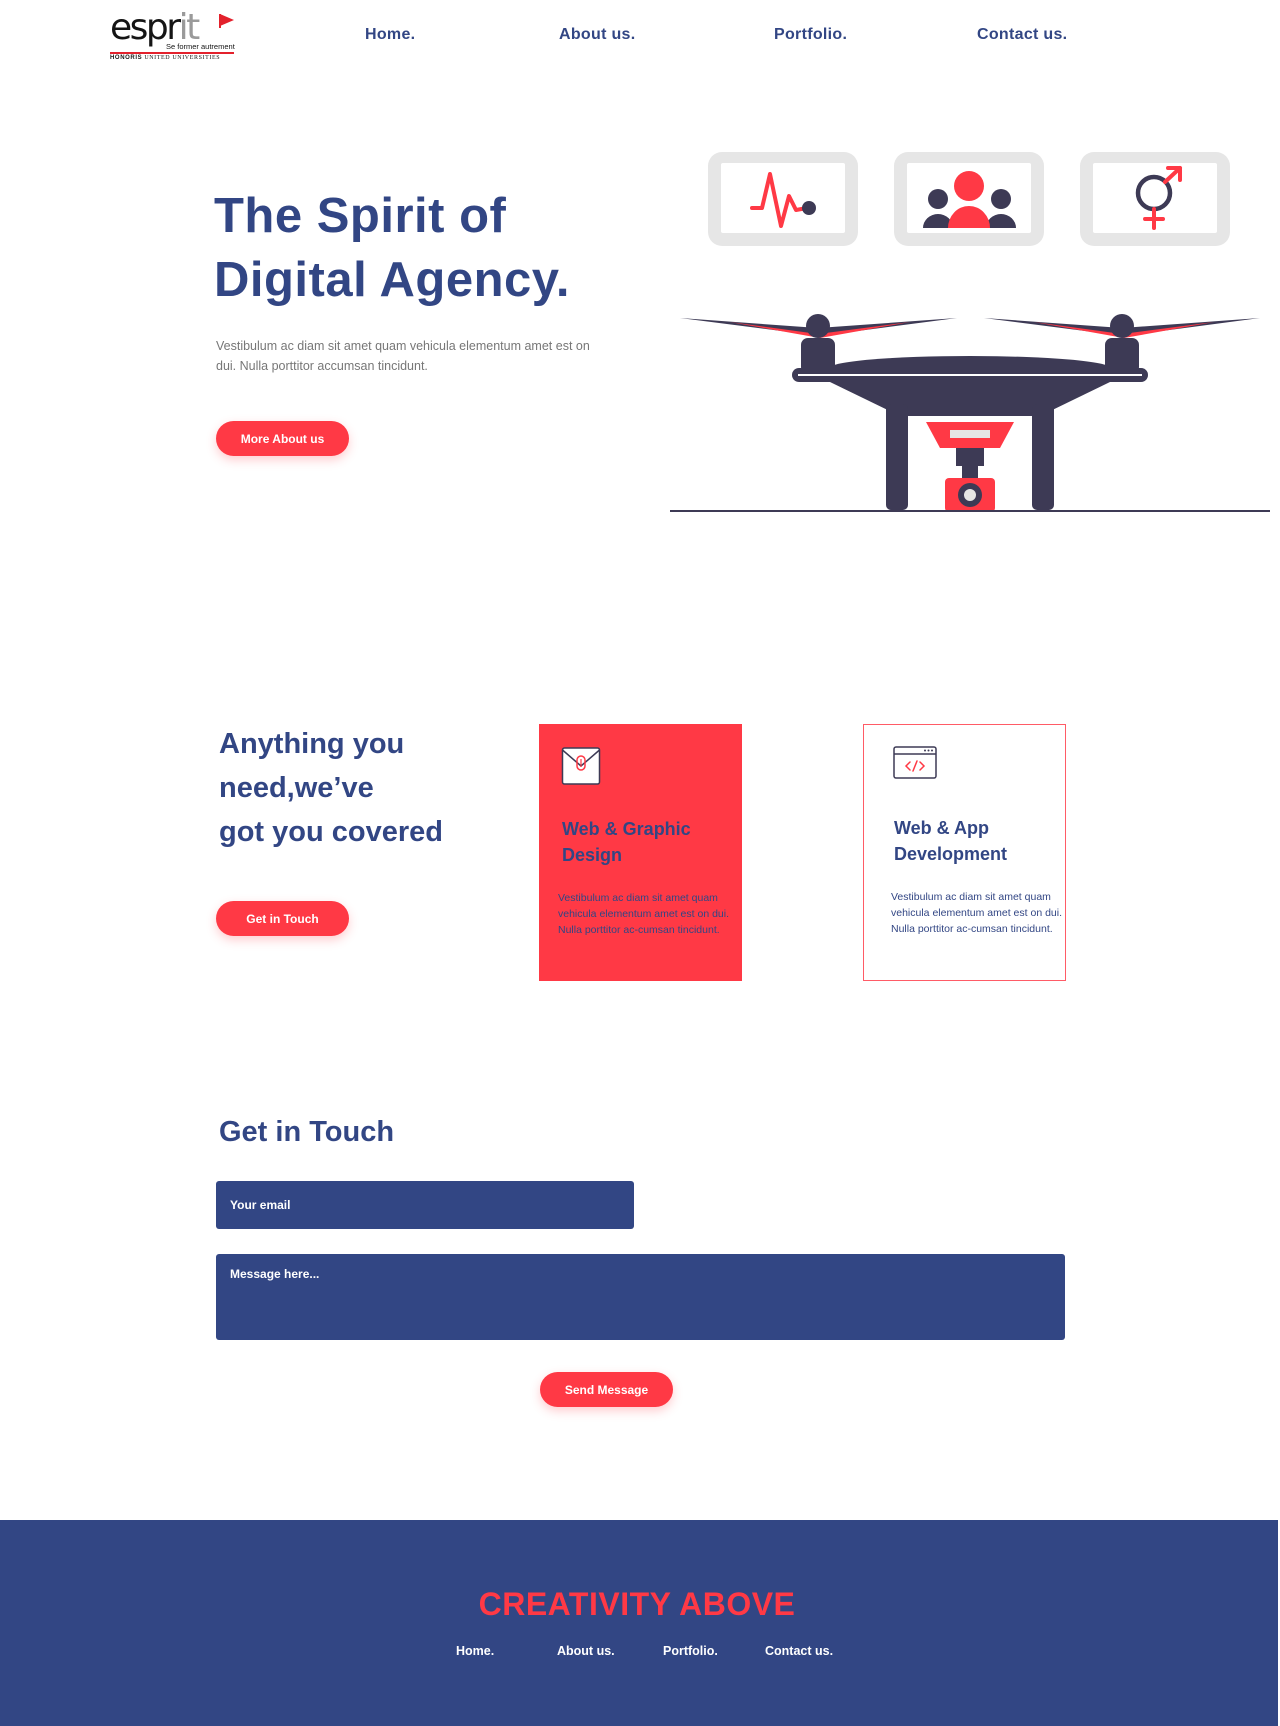 This screenshot has height=1726, width=1280. I want to click on people-screen, so click(969, 199).